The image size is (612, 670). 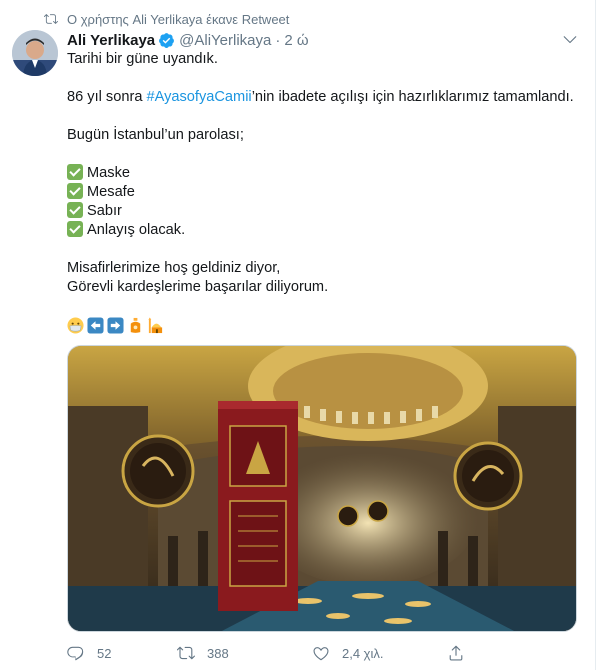 I want to click on checklist-item: Sabır, so click(x=324, y=211).